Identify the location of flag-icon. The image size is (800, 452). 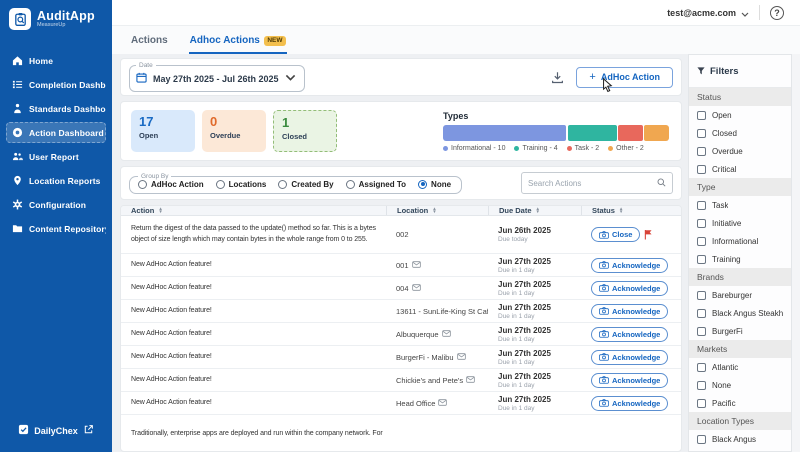
(648, 234).